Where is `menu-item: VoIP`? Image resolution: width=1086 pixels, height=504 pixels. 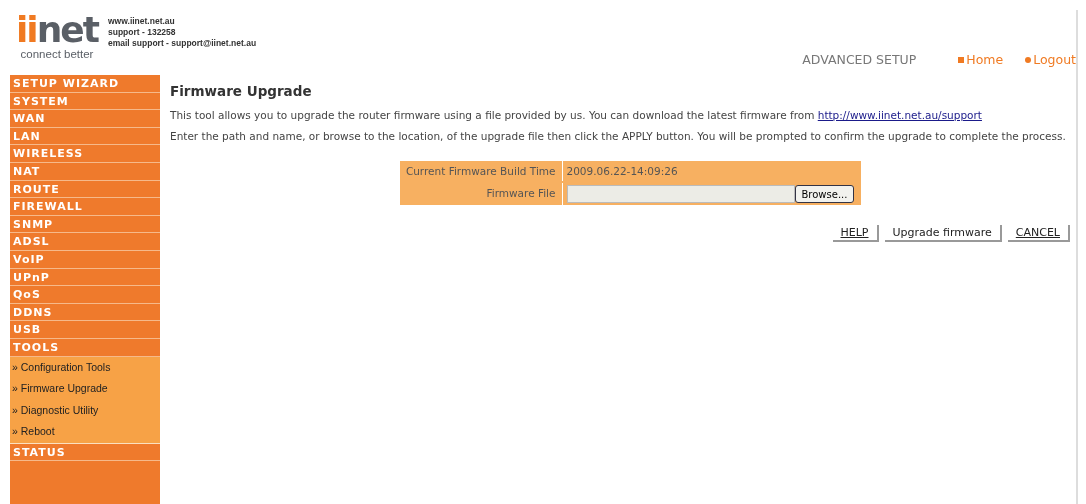 menu-item: VoIP is located at coordinates (85, 259).